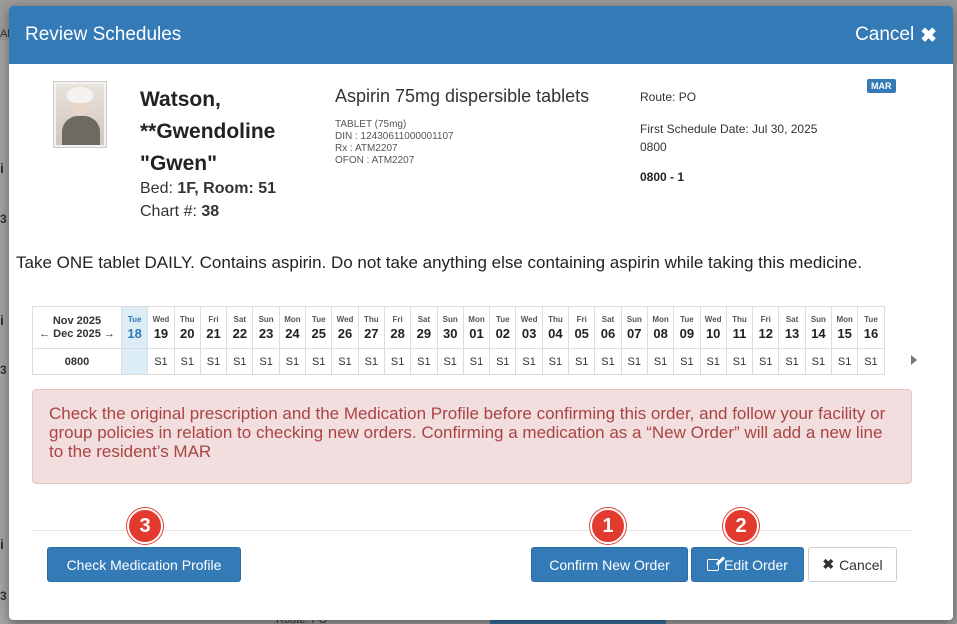 This screenshot has height=624, width=957. Describe the element at coordinates (77, 361) in the screenshot. I see `time-label: 0800` at that location.